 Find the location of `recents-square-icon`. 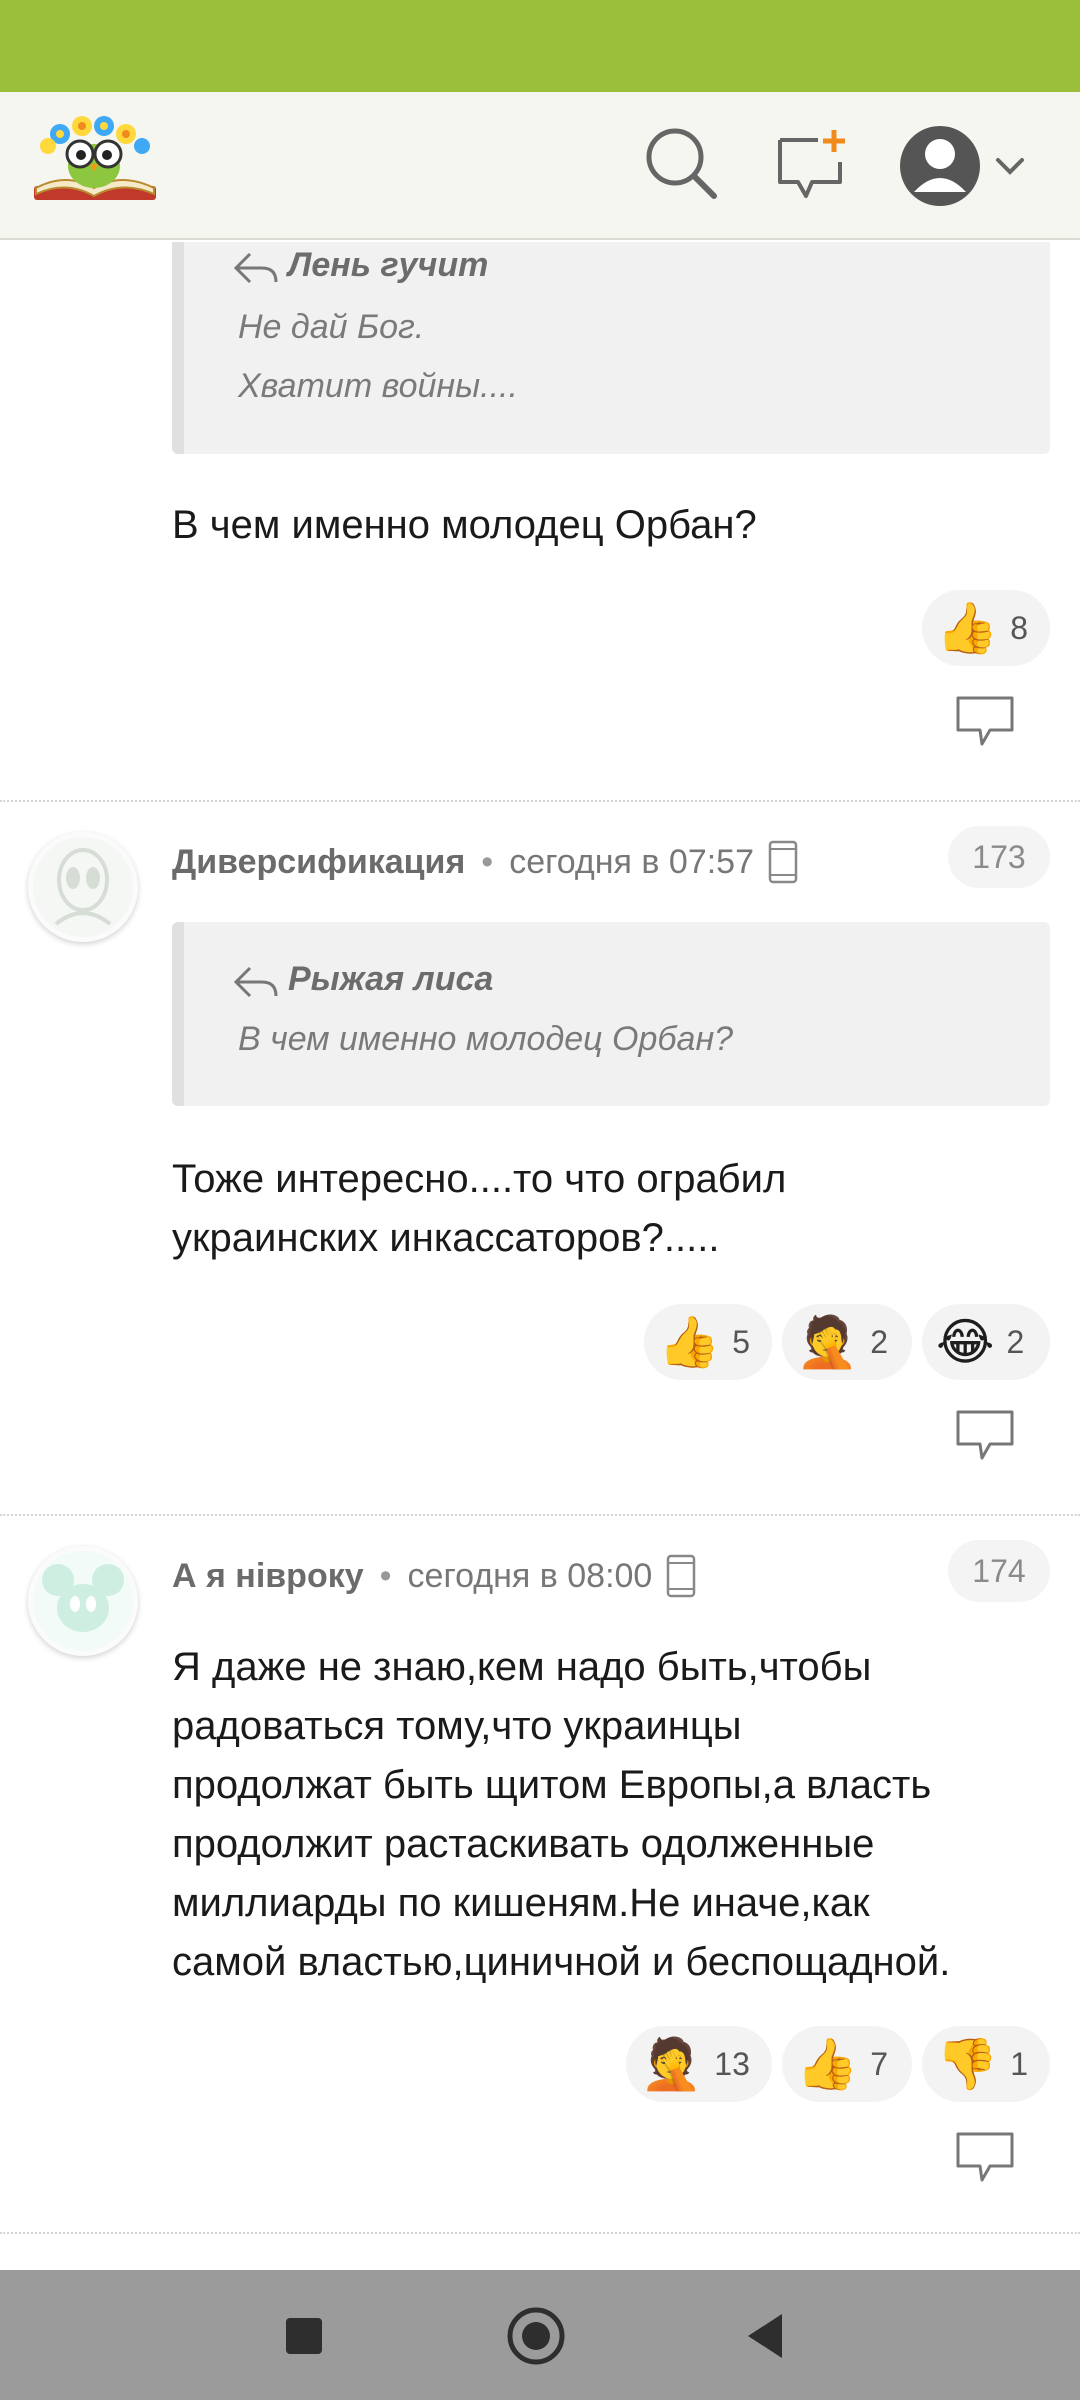

recents-square-icon is located at coordinates (304, 2336).